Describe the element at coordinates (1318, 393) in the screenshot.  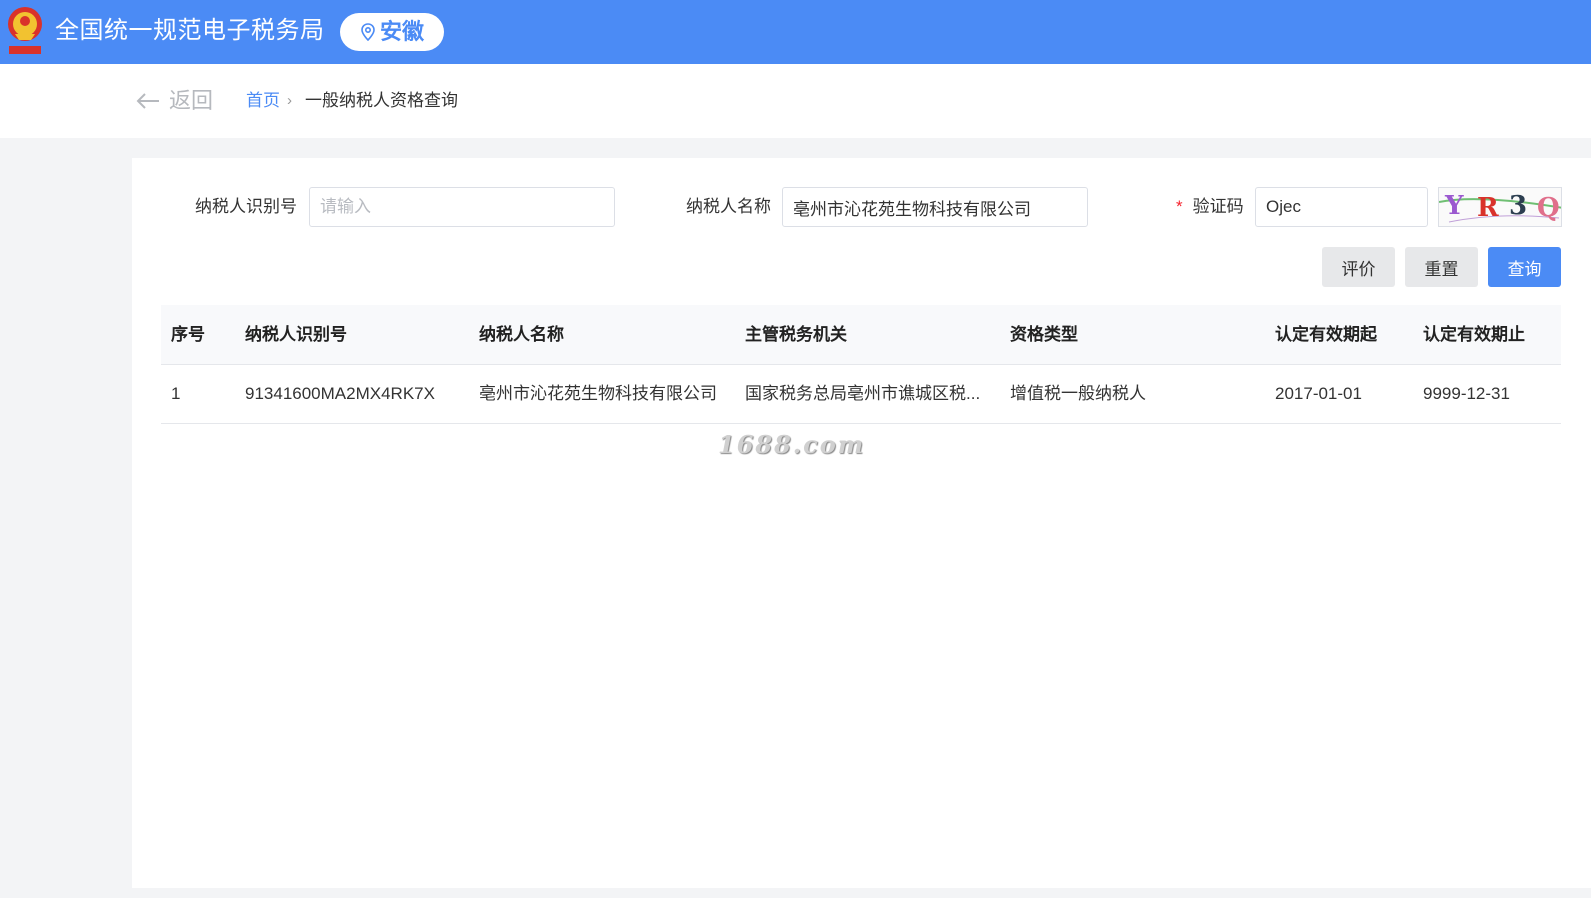
I see `cell-valid-from: 2017-01-01` at that location.